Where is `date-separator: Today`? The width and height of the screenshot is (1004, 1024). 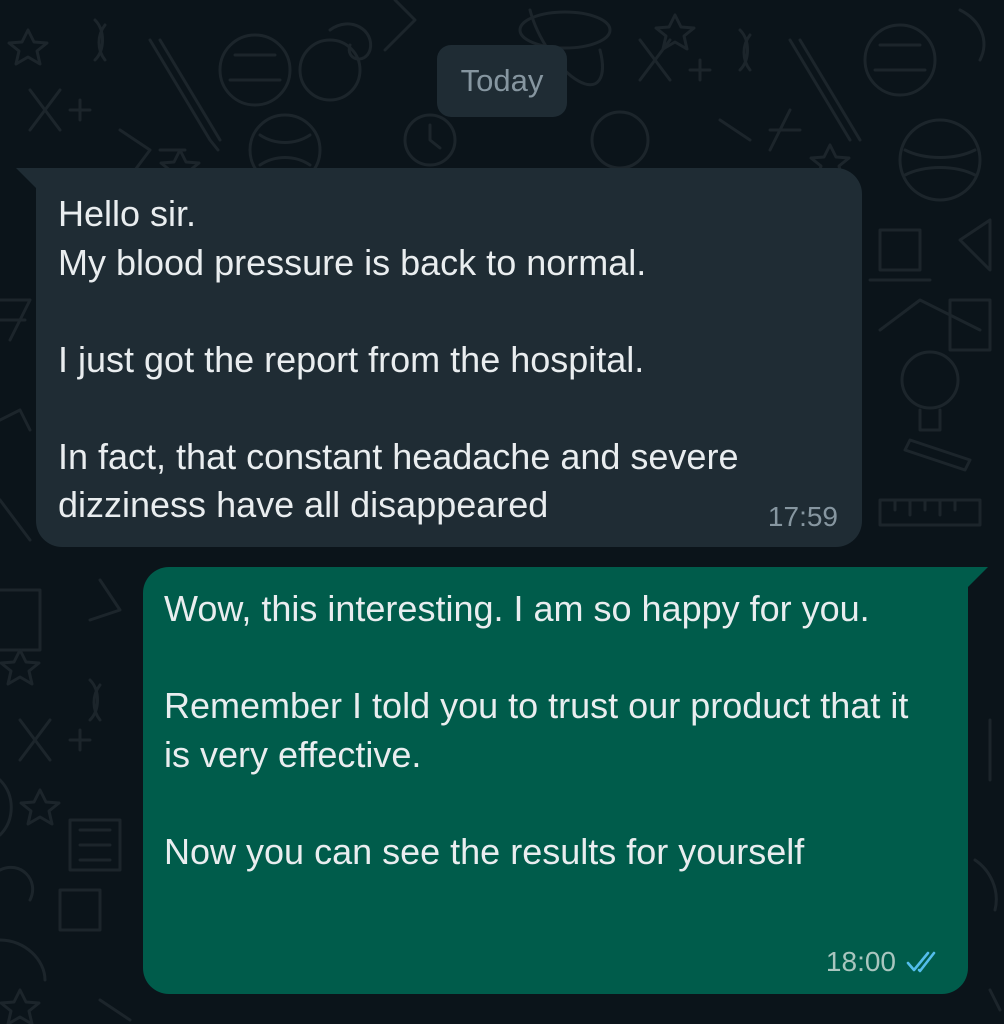
date-separator: Today is located at coordinates (502, 81).